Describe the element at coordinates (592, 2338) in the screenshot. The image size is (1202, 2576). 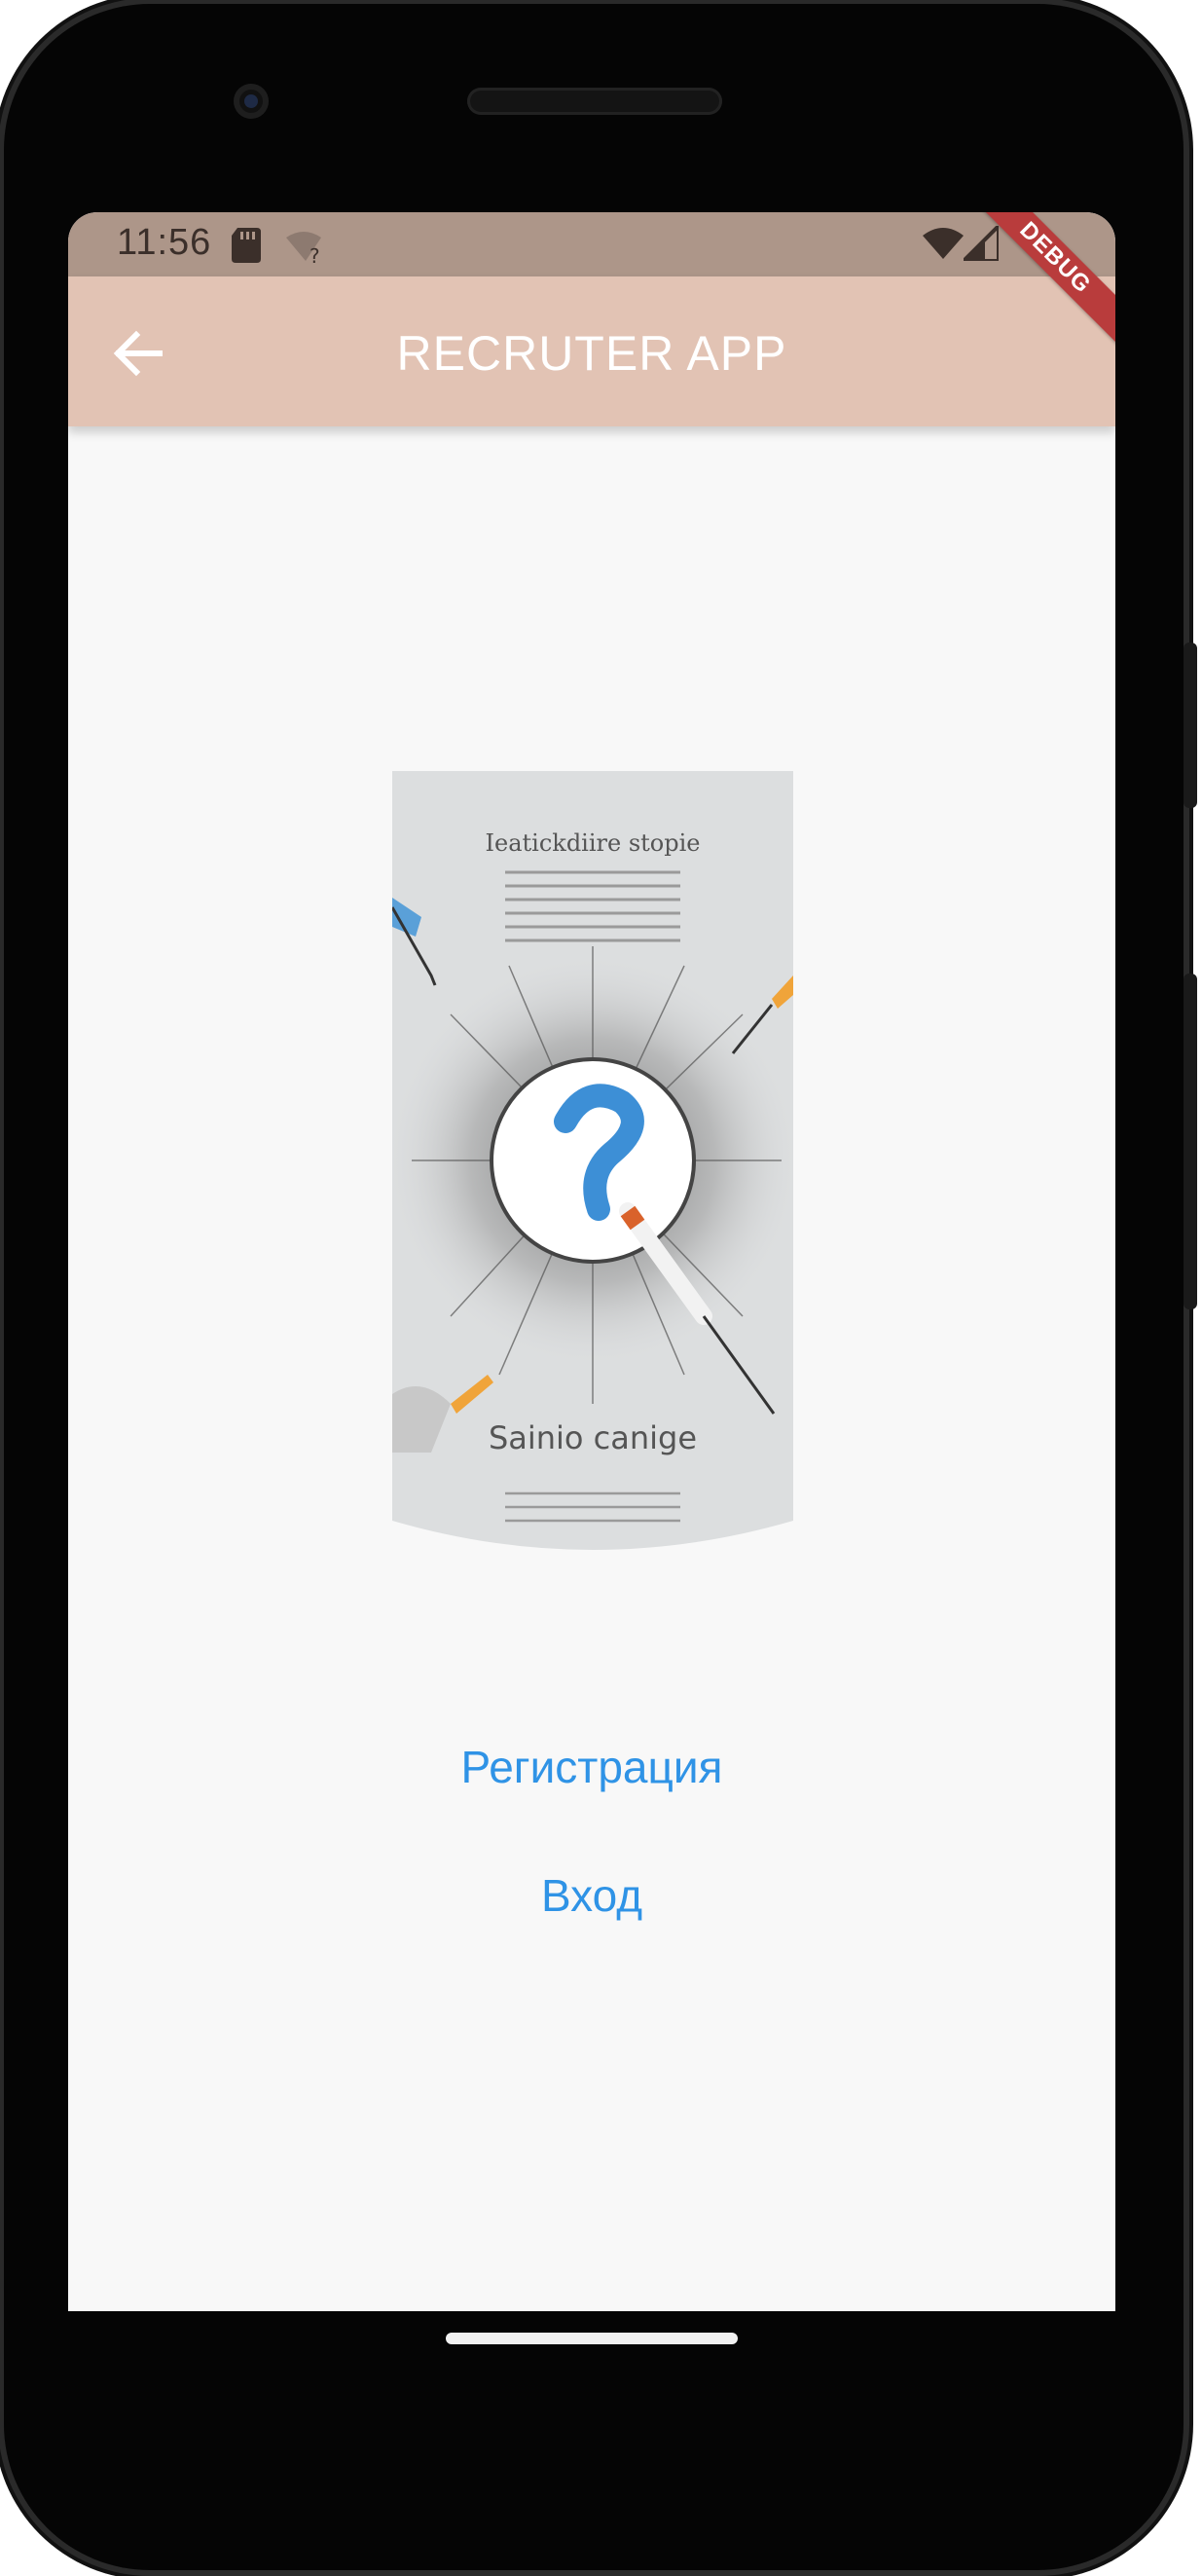
I see `home-indicator` at that location.